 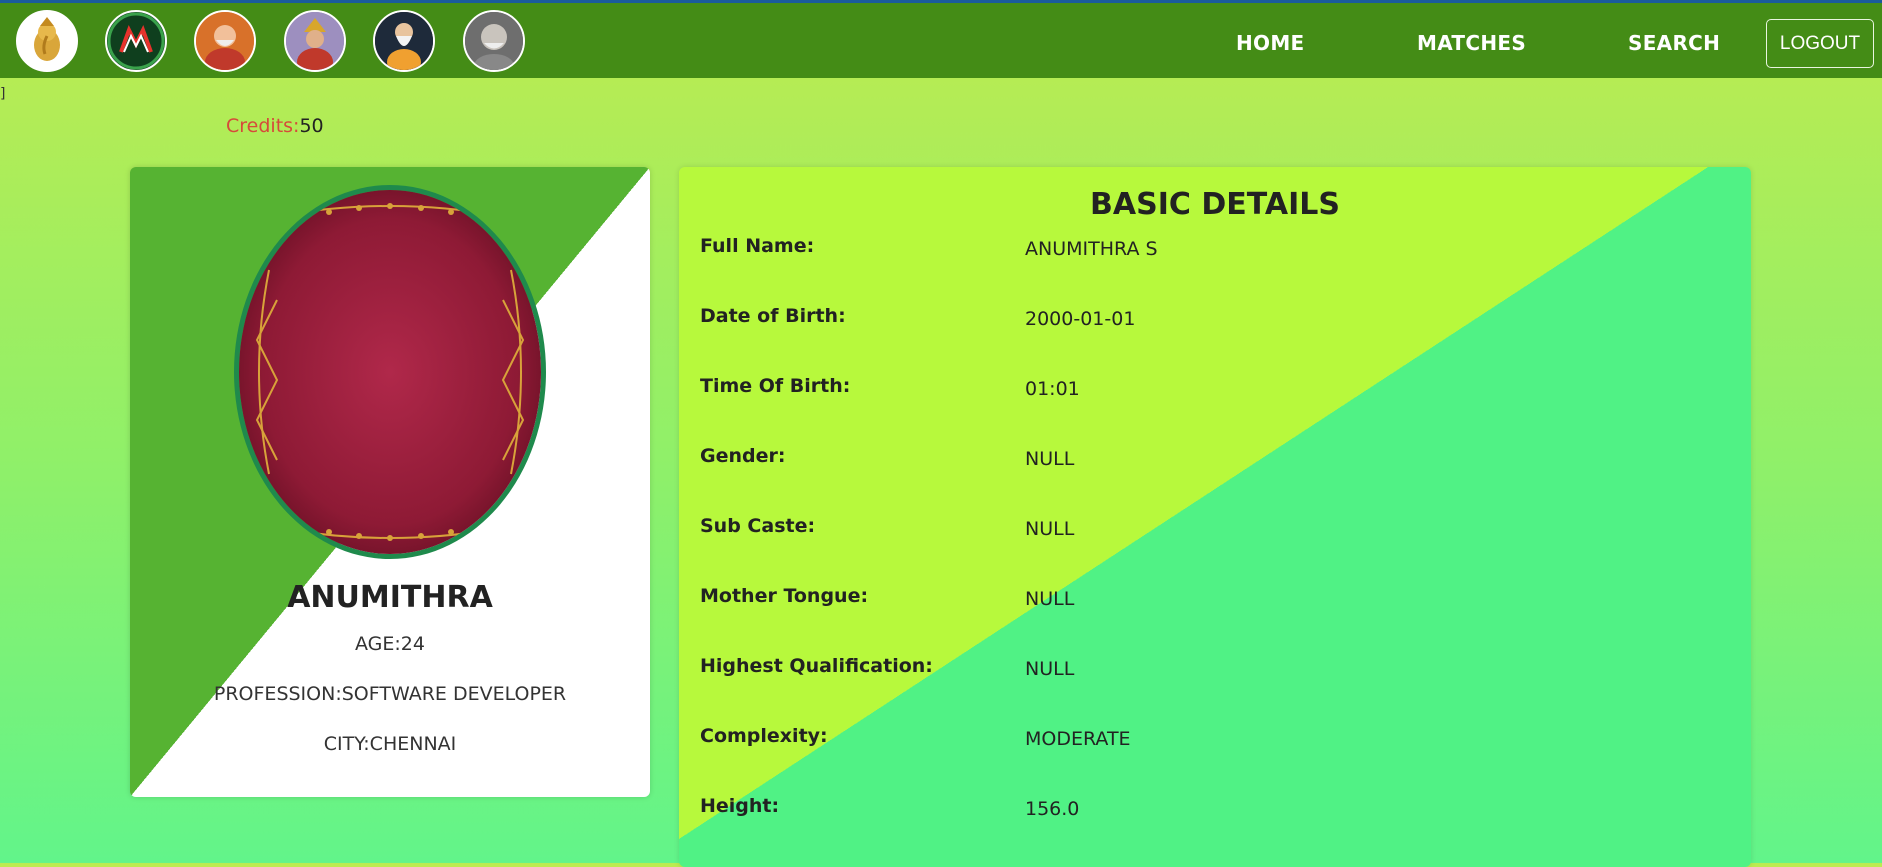 I want to click on profile-name: ANUMITHRA, so click(x=390, y=597).